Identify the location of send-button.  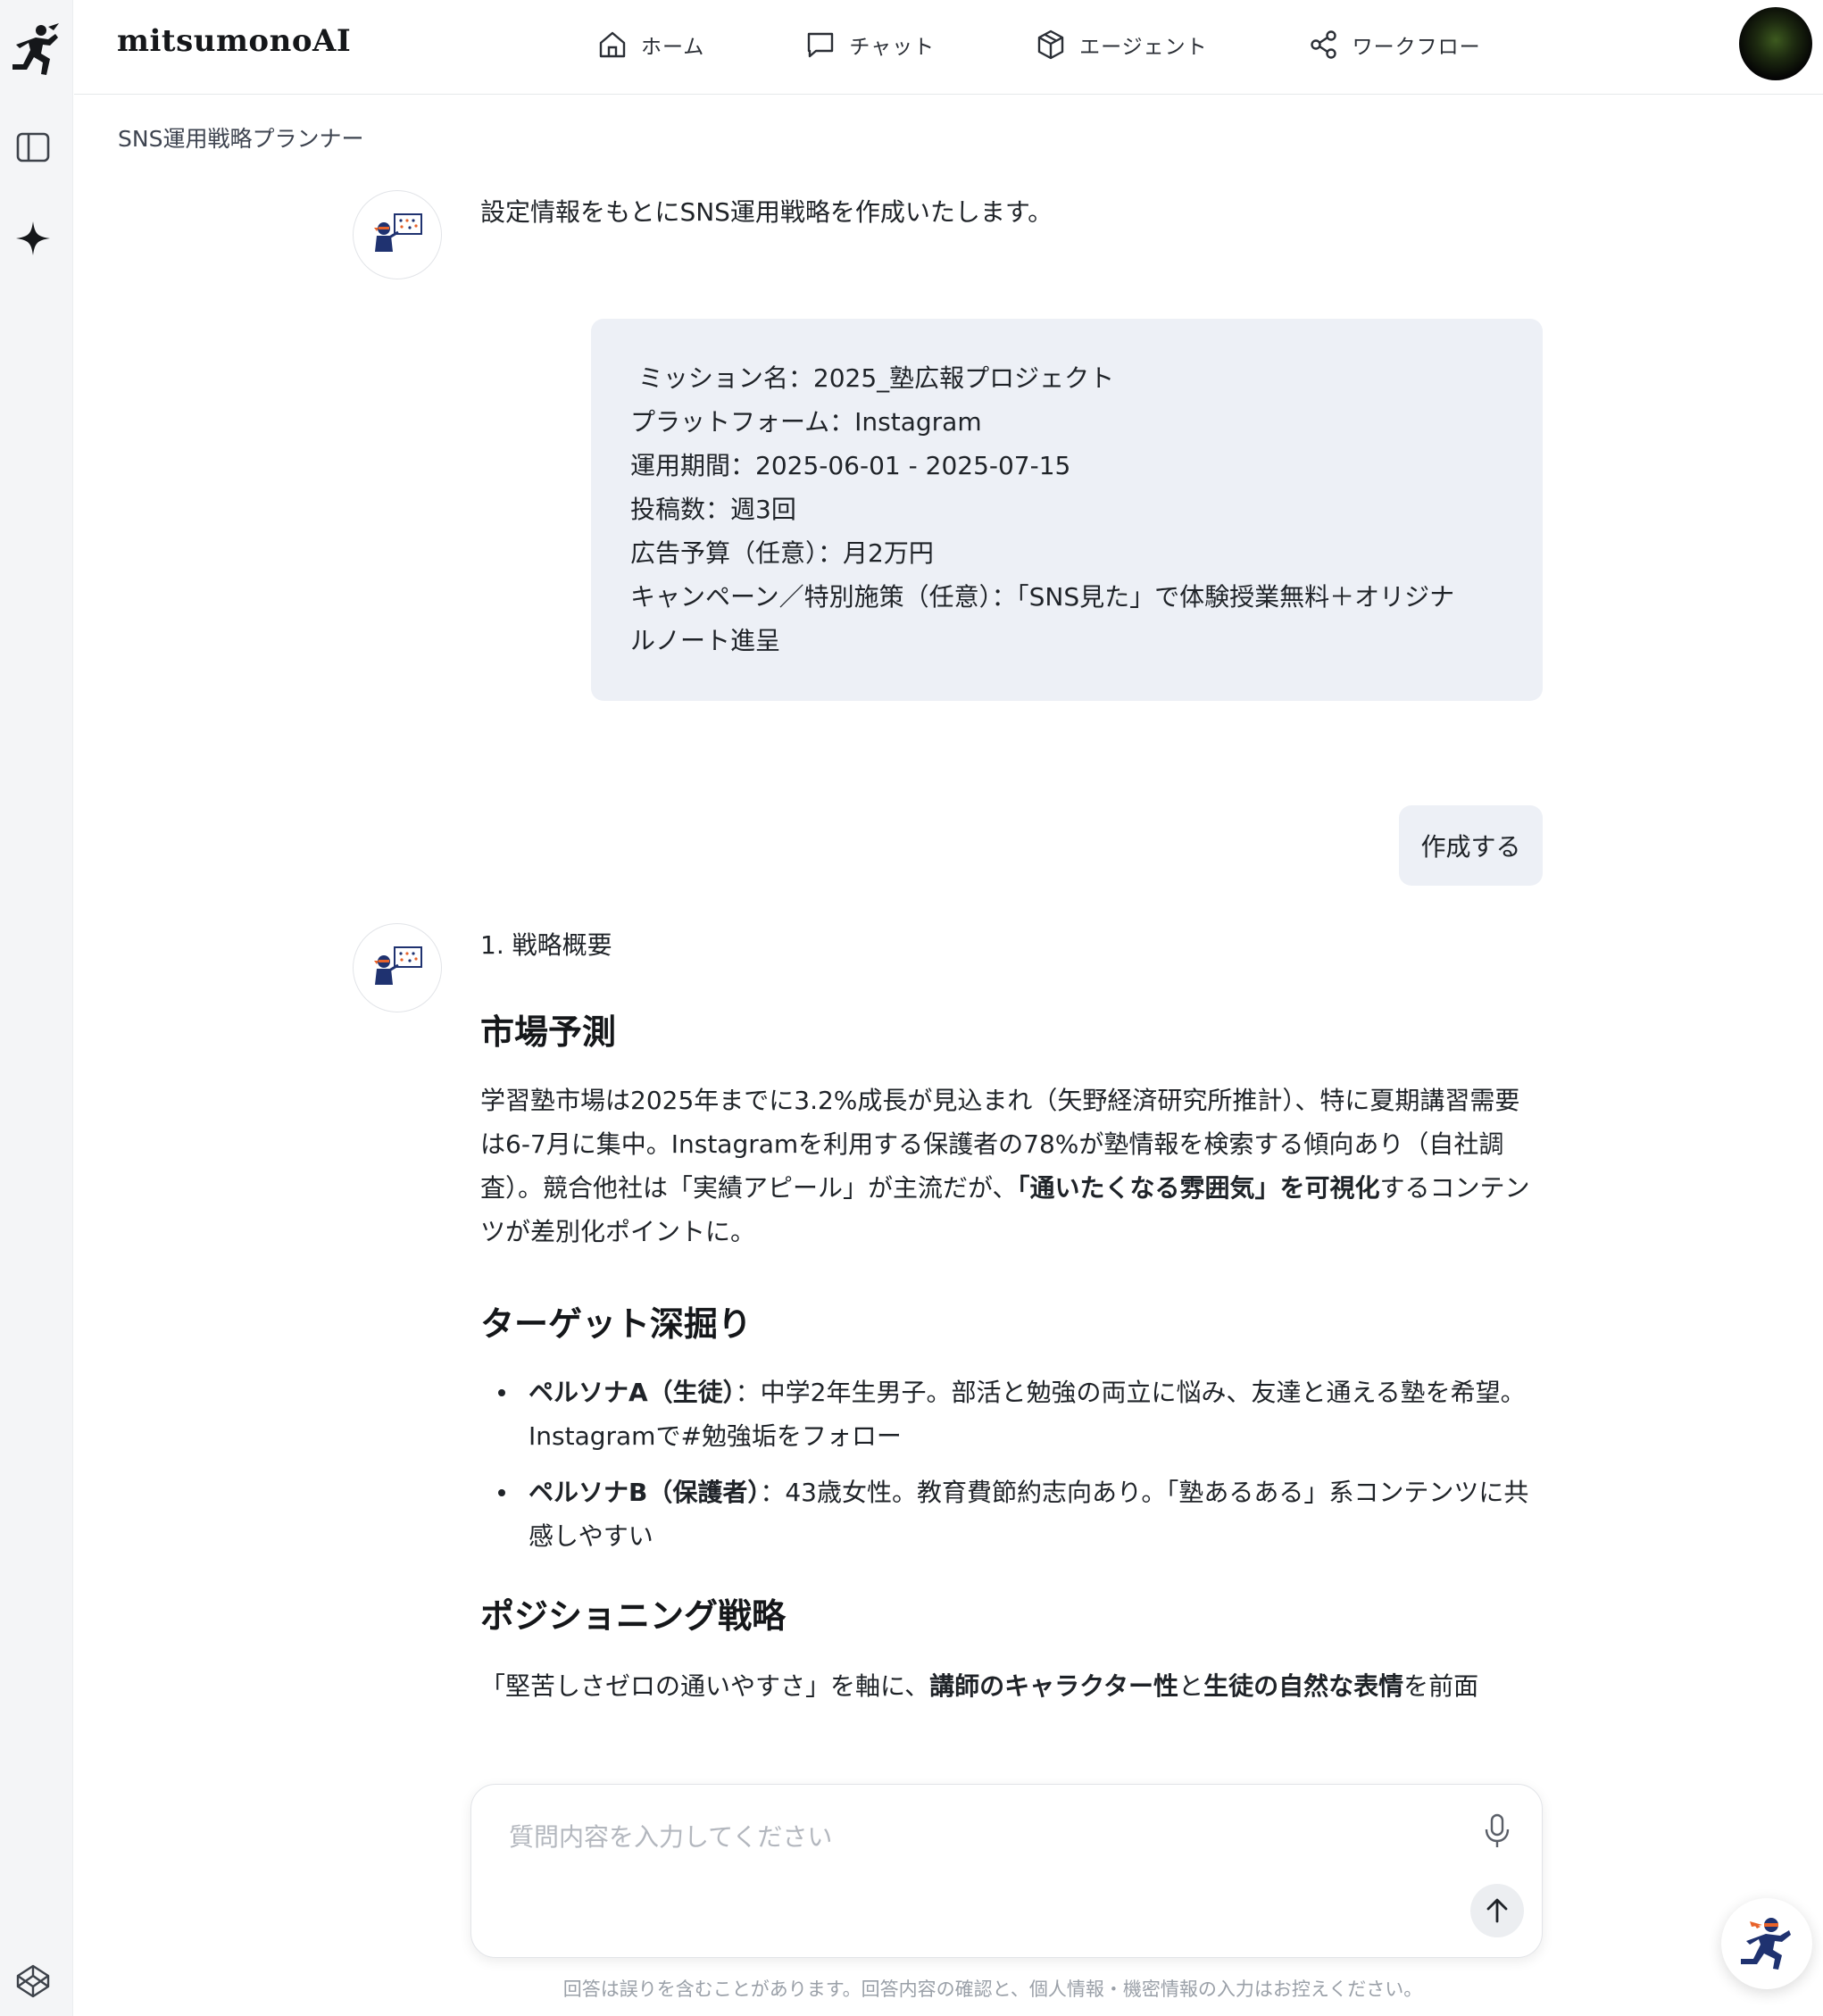
(1497, 1910).